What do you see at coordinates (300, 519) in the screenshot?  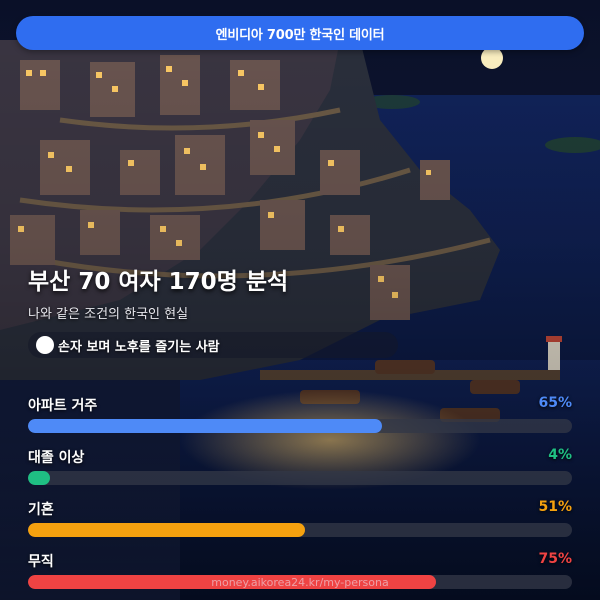 I see `stat-married: 기혼 51%` at bounding box center [300, 519].